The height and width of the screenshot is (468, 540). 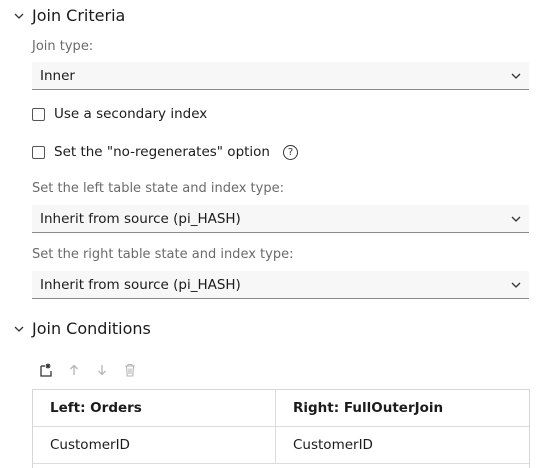 What do you see at coordinates (131, 114) in the screenshot?
I see `secondary-index-label: Use a secondary index` at bounding box center [131, 114].